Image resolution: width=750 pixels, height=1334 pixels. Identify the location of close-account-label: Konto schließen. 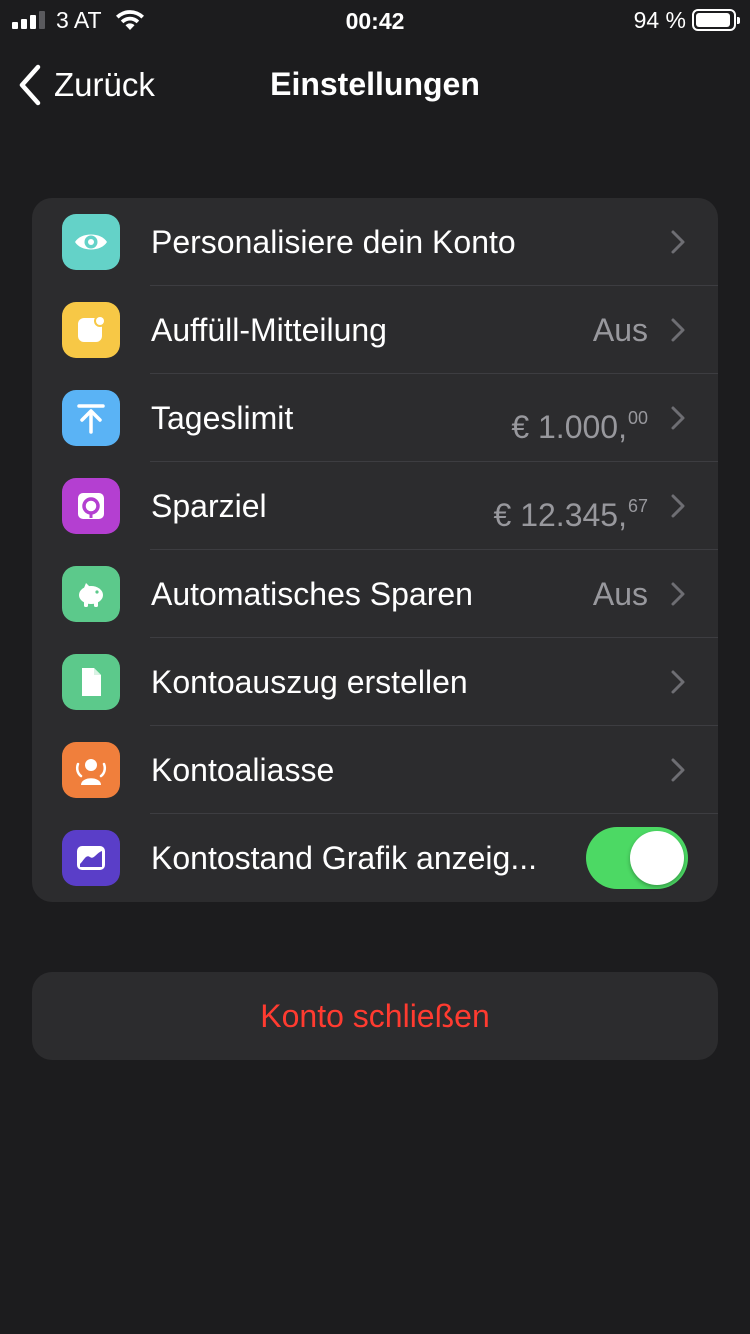
(375, 1015).